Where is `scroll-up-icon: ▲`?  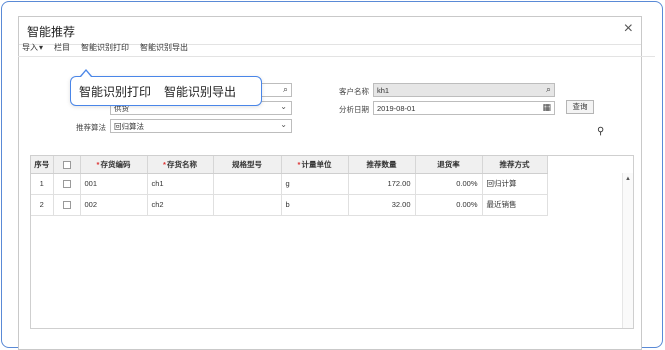 scroll-up-icon: ▲ is located at coordinates (628, 179).